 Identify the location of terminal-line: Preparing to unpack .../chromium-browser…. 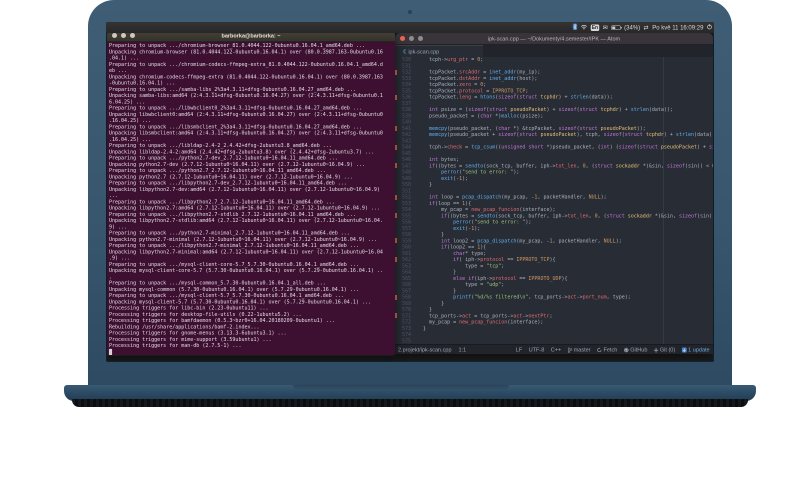
(237, 46).